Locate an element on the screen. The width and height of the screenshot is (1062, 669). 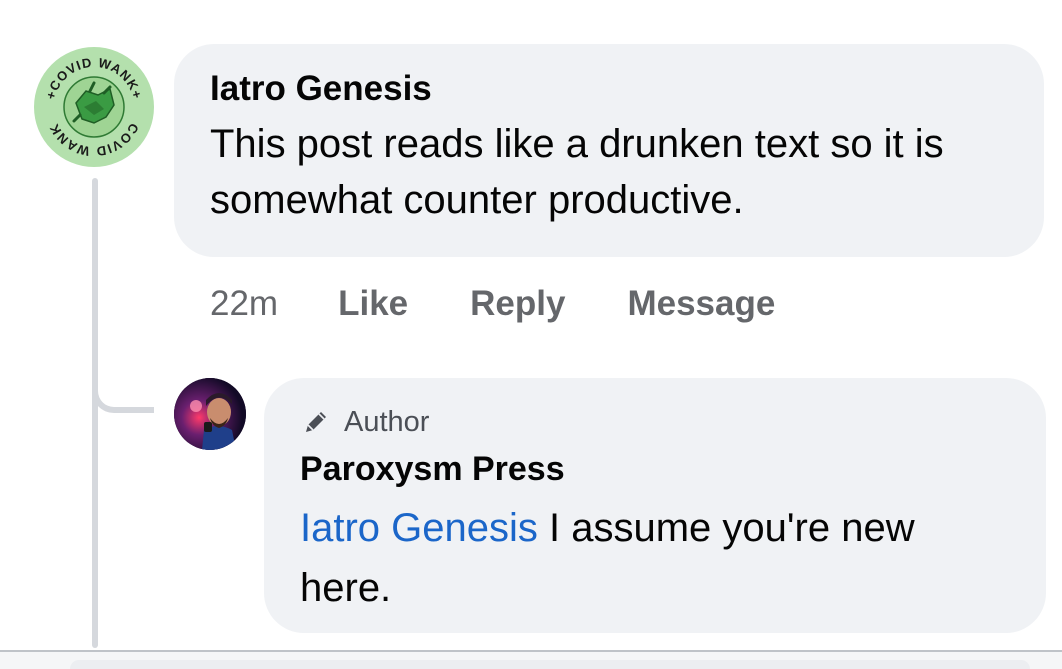
author-badge-label: Author is located at coordinates (387, 421).